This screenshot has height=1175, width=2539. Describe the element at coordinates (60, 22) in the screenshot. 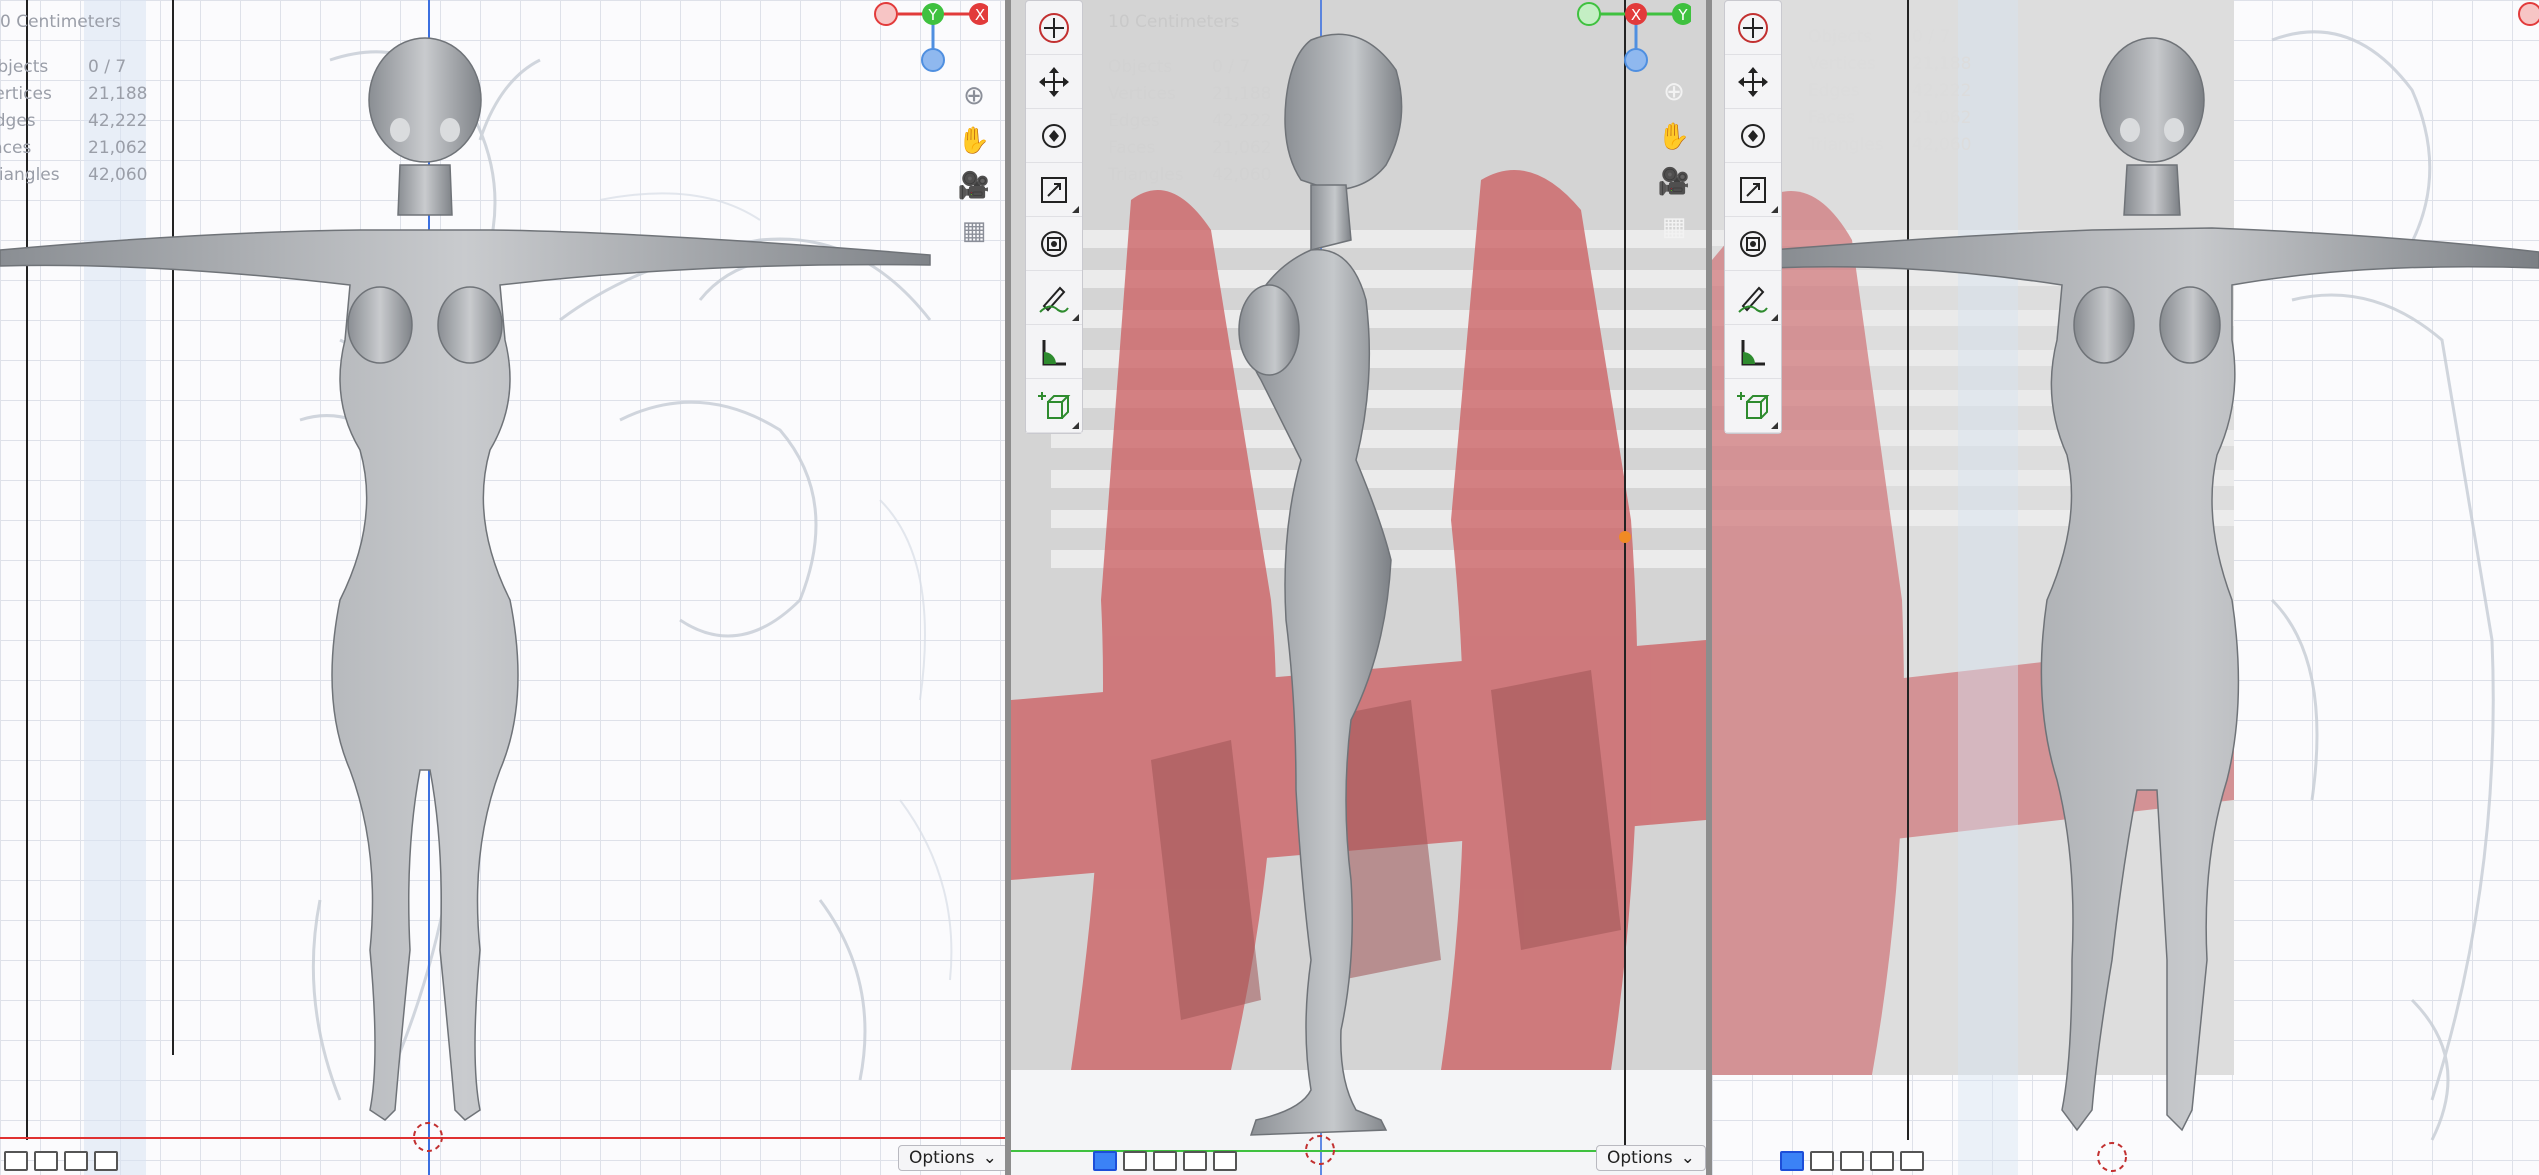

I see `grid-unit-label: 0 Centimeters` at that location.